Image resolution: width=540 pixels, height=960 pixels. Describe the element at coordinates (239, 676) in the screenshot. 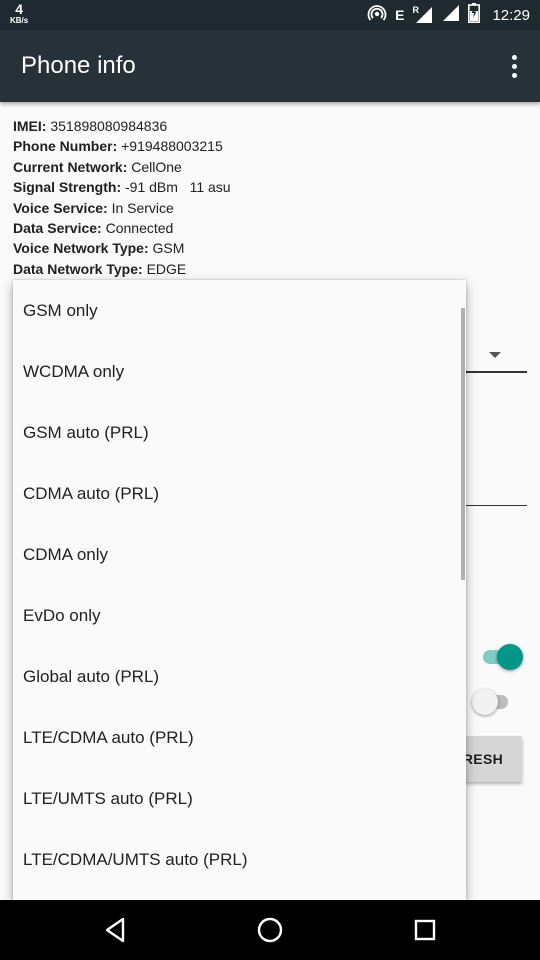

I see `dropdown-option-global-auto-prl: Global auto (PRL)` at that location.